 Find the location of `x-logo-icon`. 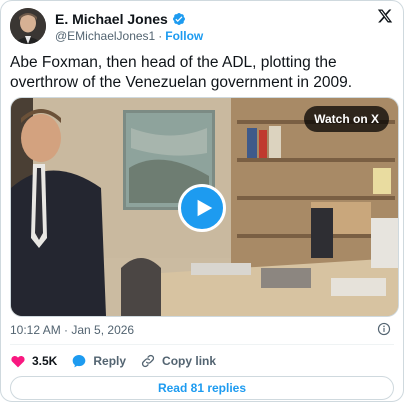

x-logo-icon is located at coordinates (385, 16).